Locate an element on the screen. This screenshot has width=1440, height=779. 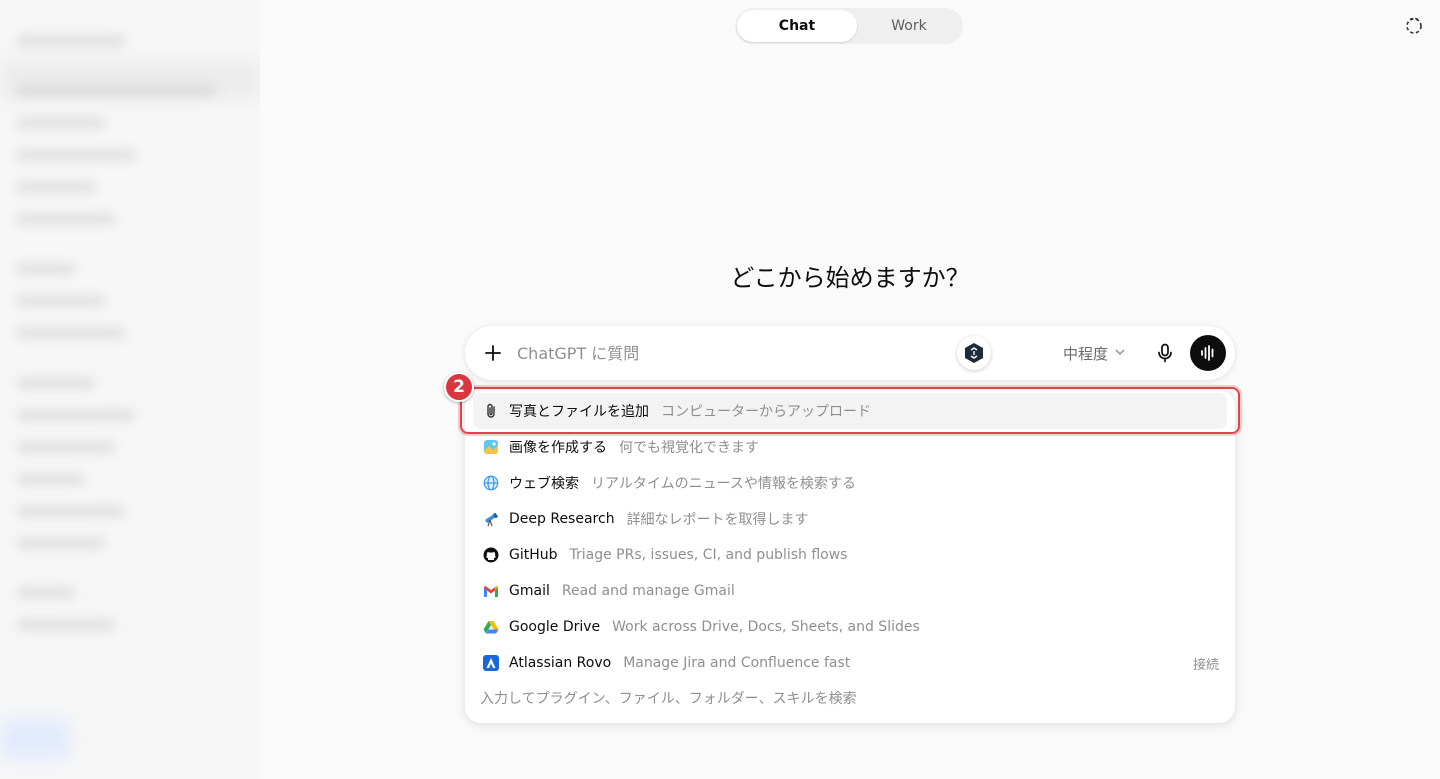
tab-work: Work is located at coordinates (909, 26).